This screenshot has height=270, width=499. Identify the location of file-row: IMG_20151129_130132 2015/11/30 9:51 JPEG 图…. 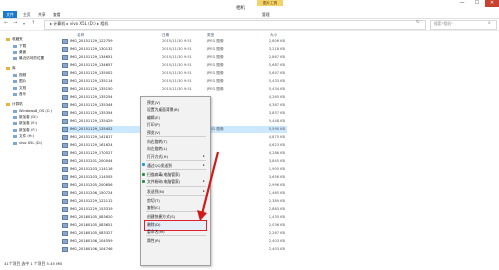
(174, 49).